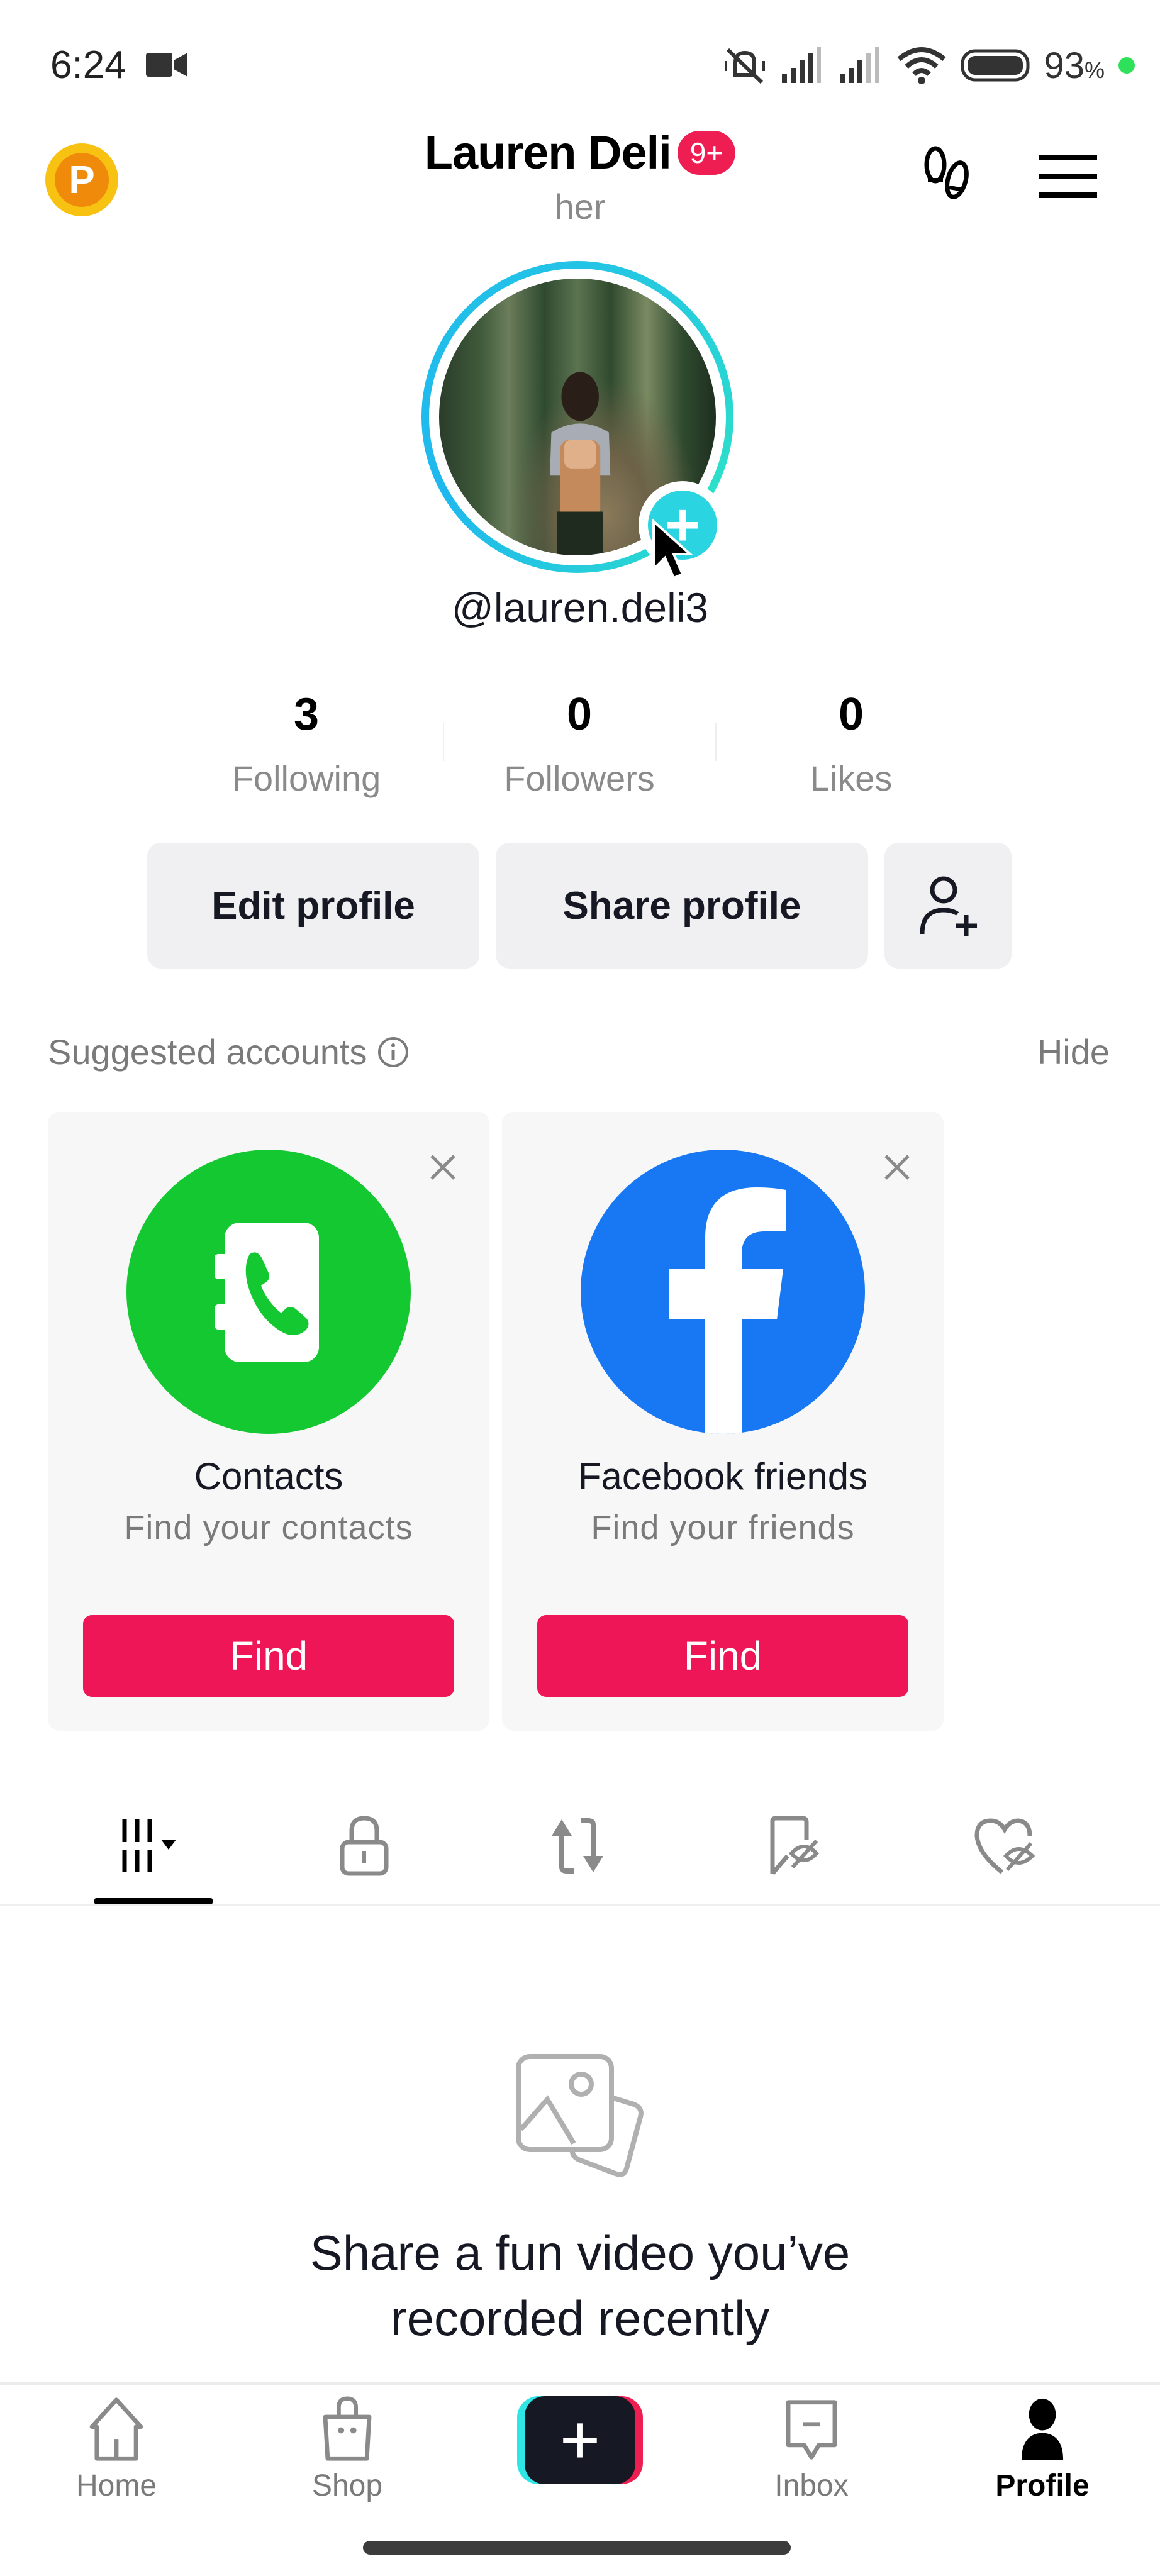  I want to click on tab-reposts, so click(577, 1845).